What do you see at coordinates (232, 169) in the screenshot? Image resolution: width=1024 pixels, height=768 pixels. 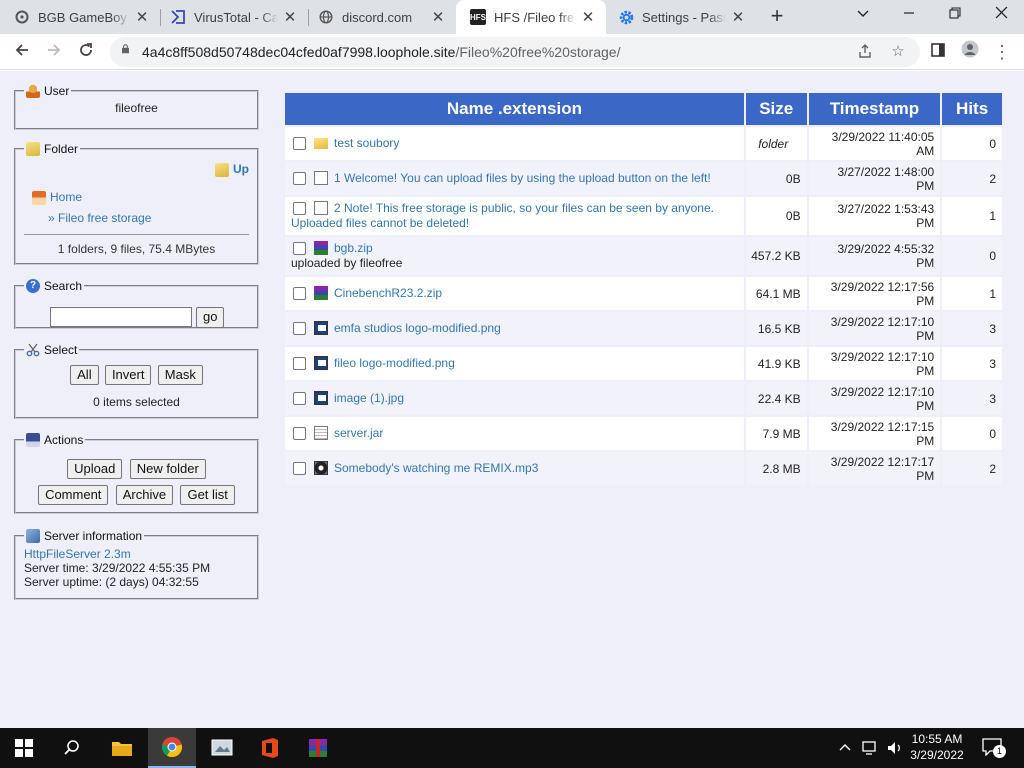 I see `up-link: Up` at bounding box center [232, 169].